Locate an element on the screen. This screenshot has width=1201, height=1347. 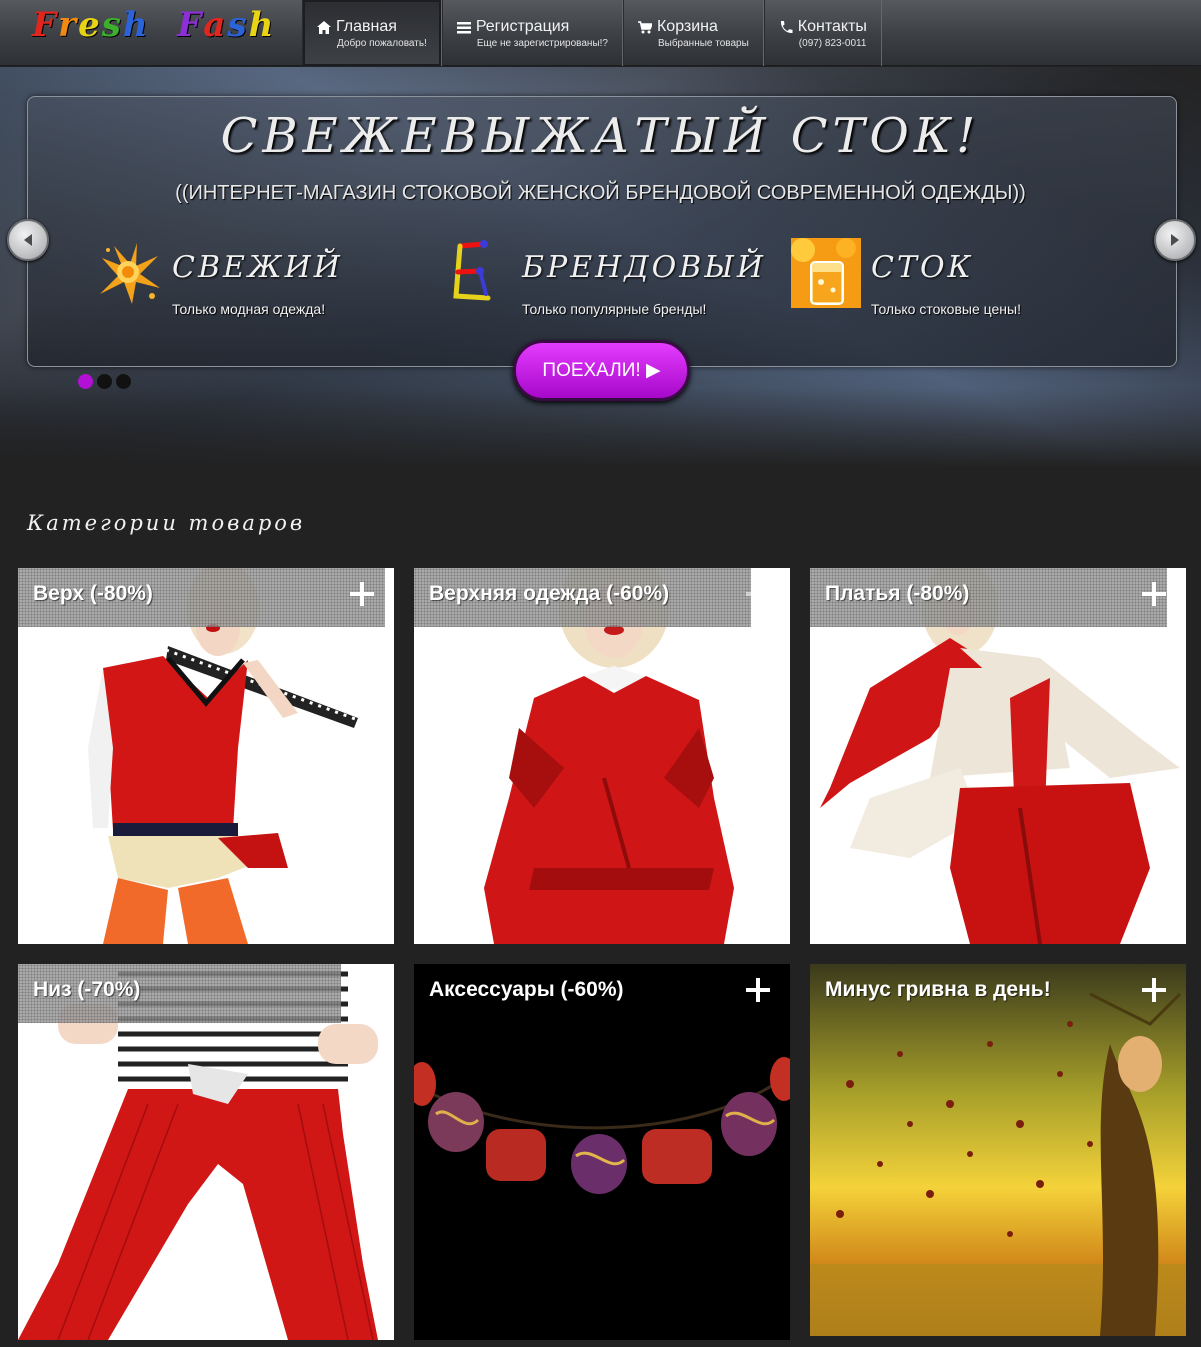
brand-letter-icon is located at coordinates (472, 270).